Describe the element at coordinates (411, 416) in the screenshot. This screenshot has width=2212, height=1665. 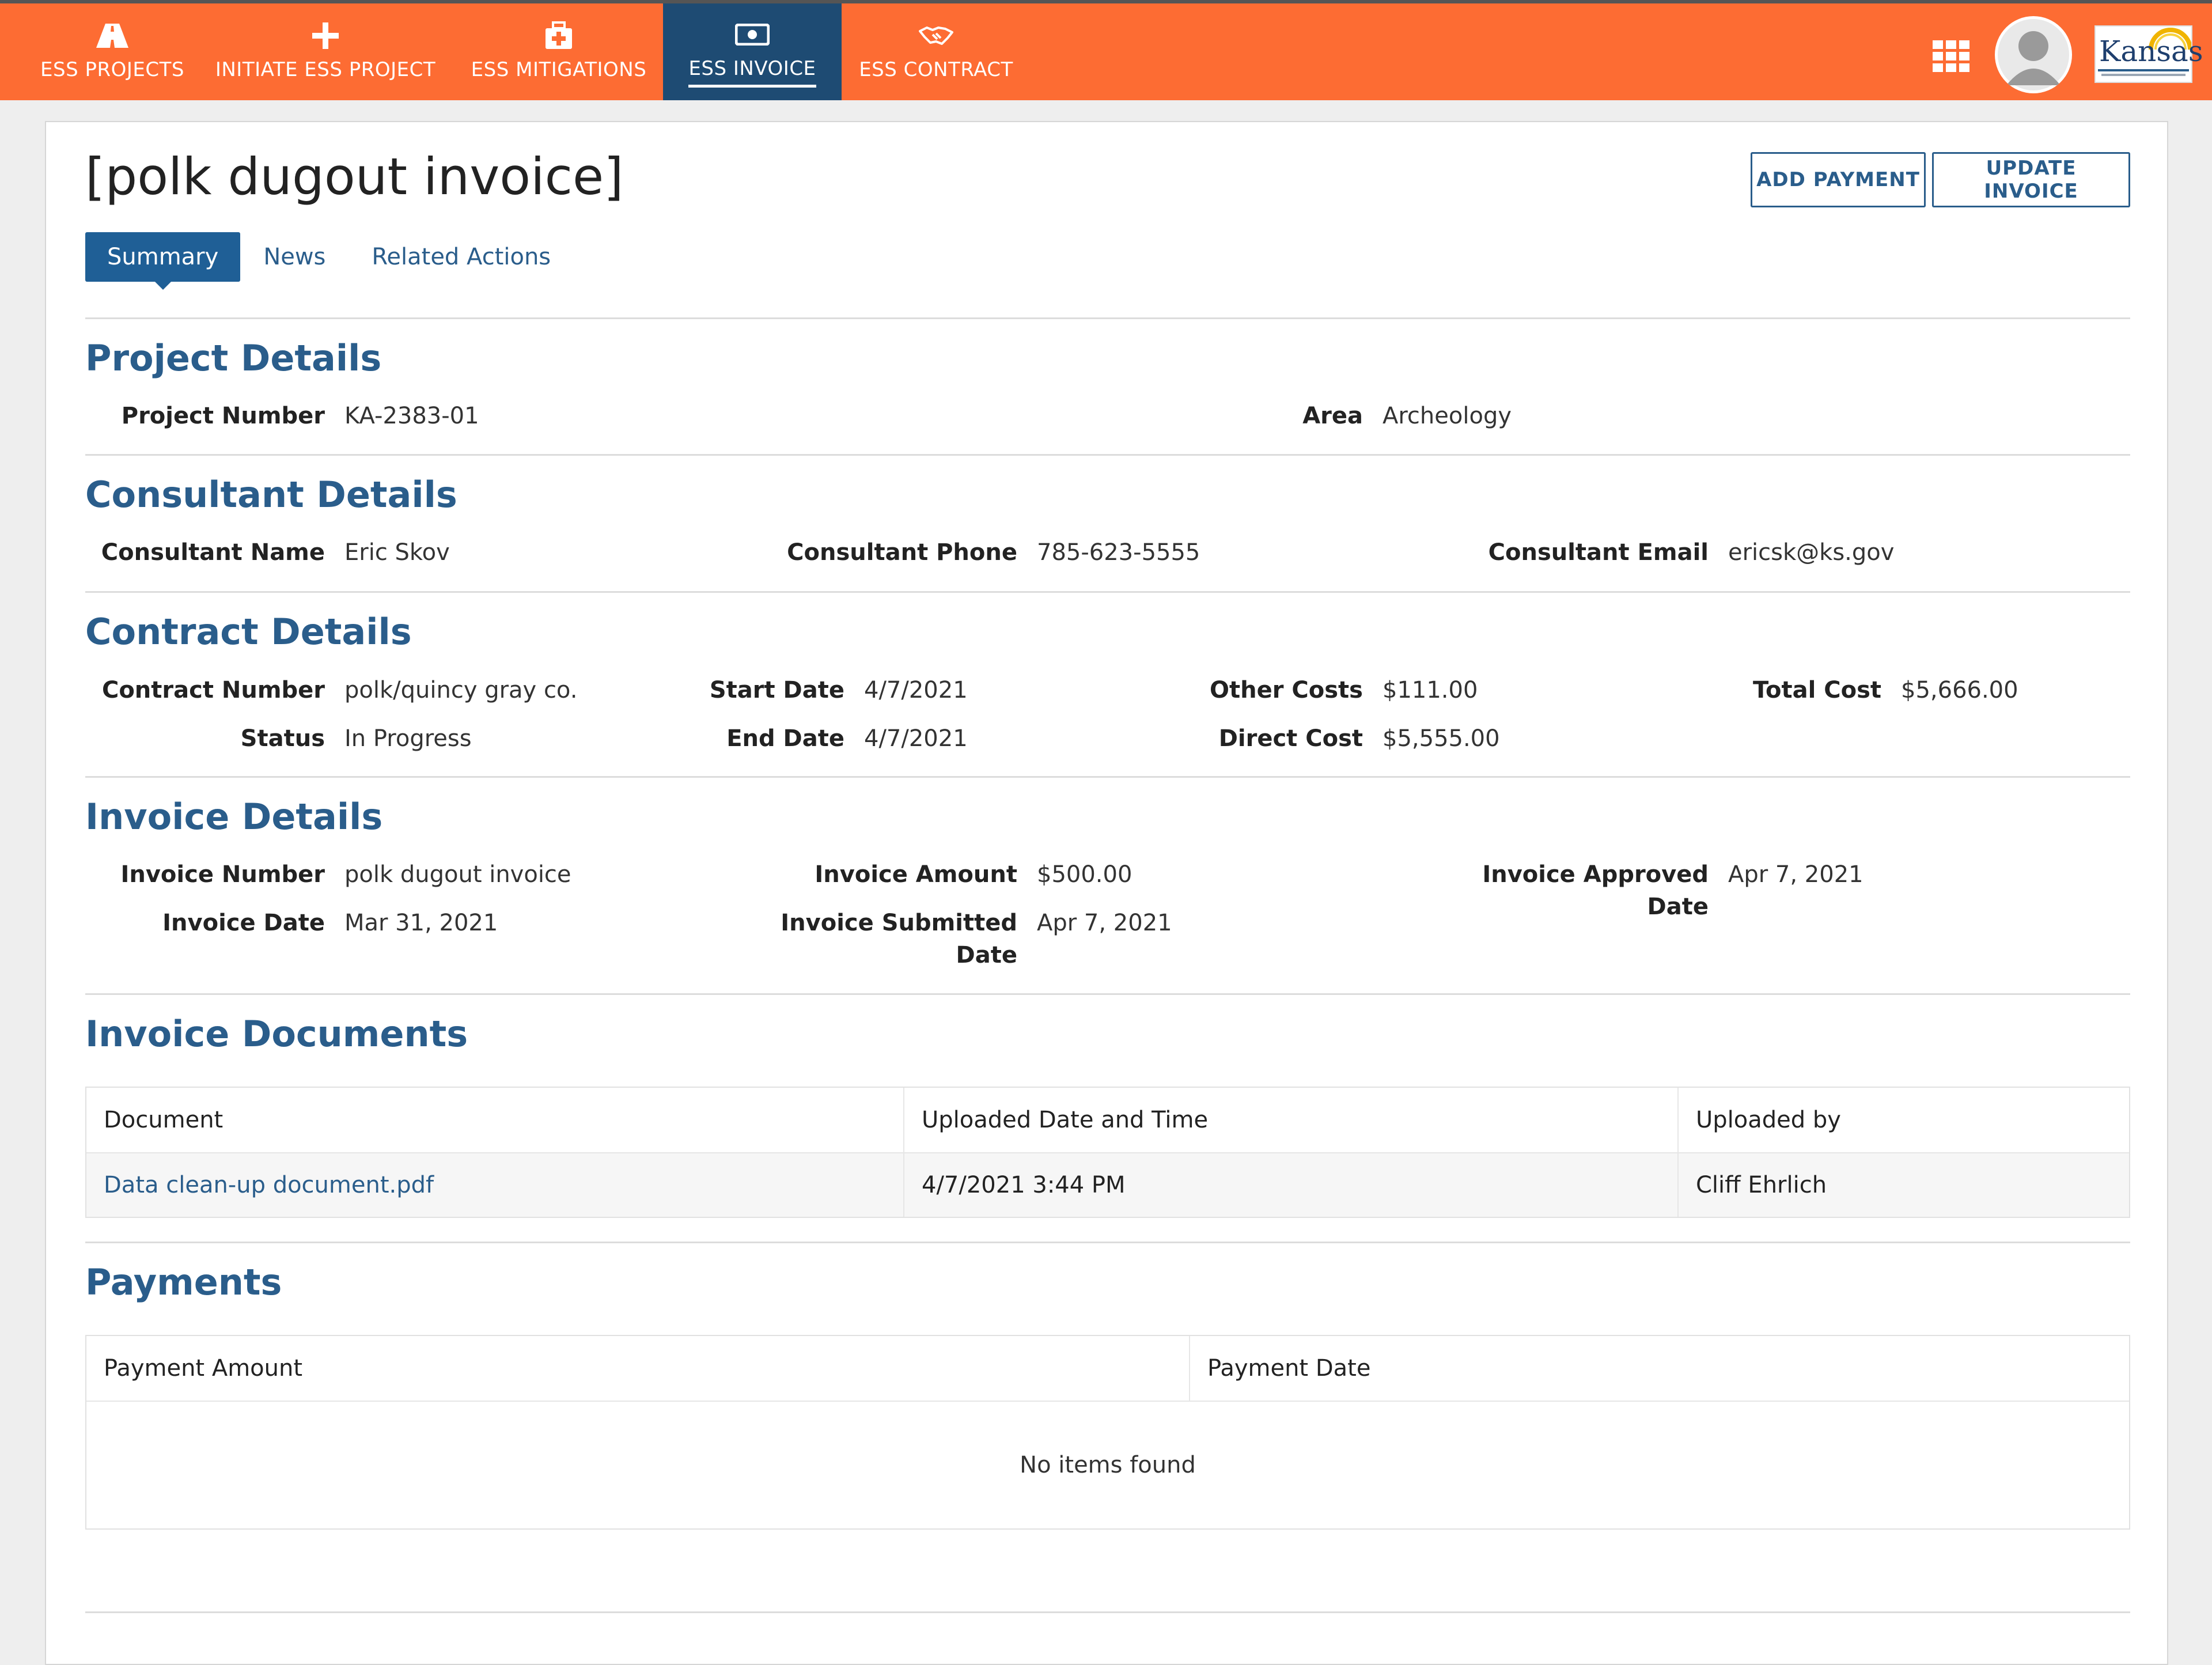
I see `project-number-value: KA-2383-01` at that location.